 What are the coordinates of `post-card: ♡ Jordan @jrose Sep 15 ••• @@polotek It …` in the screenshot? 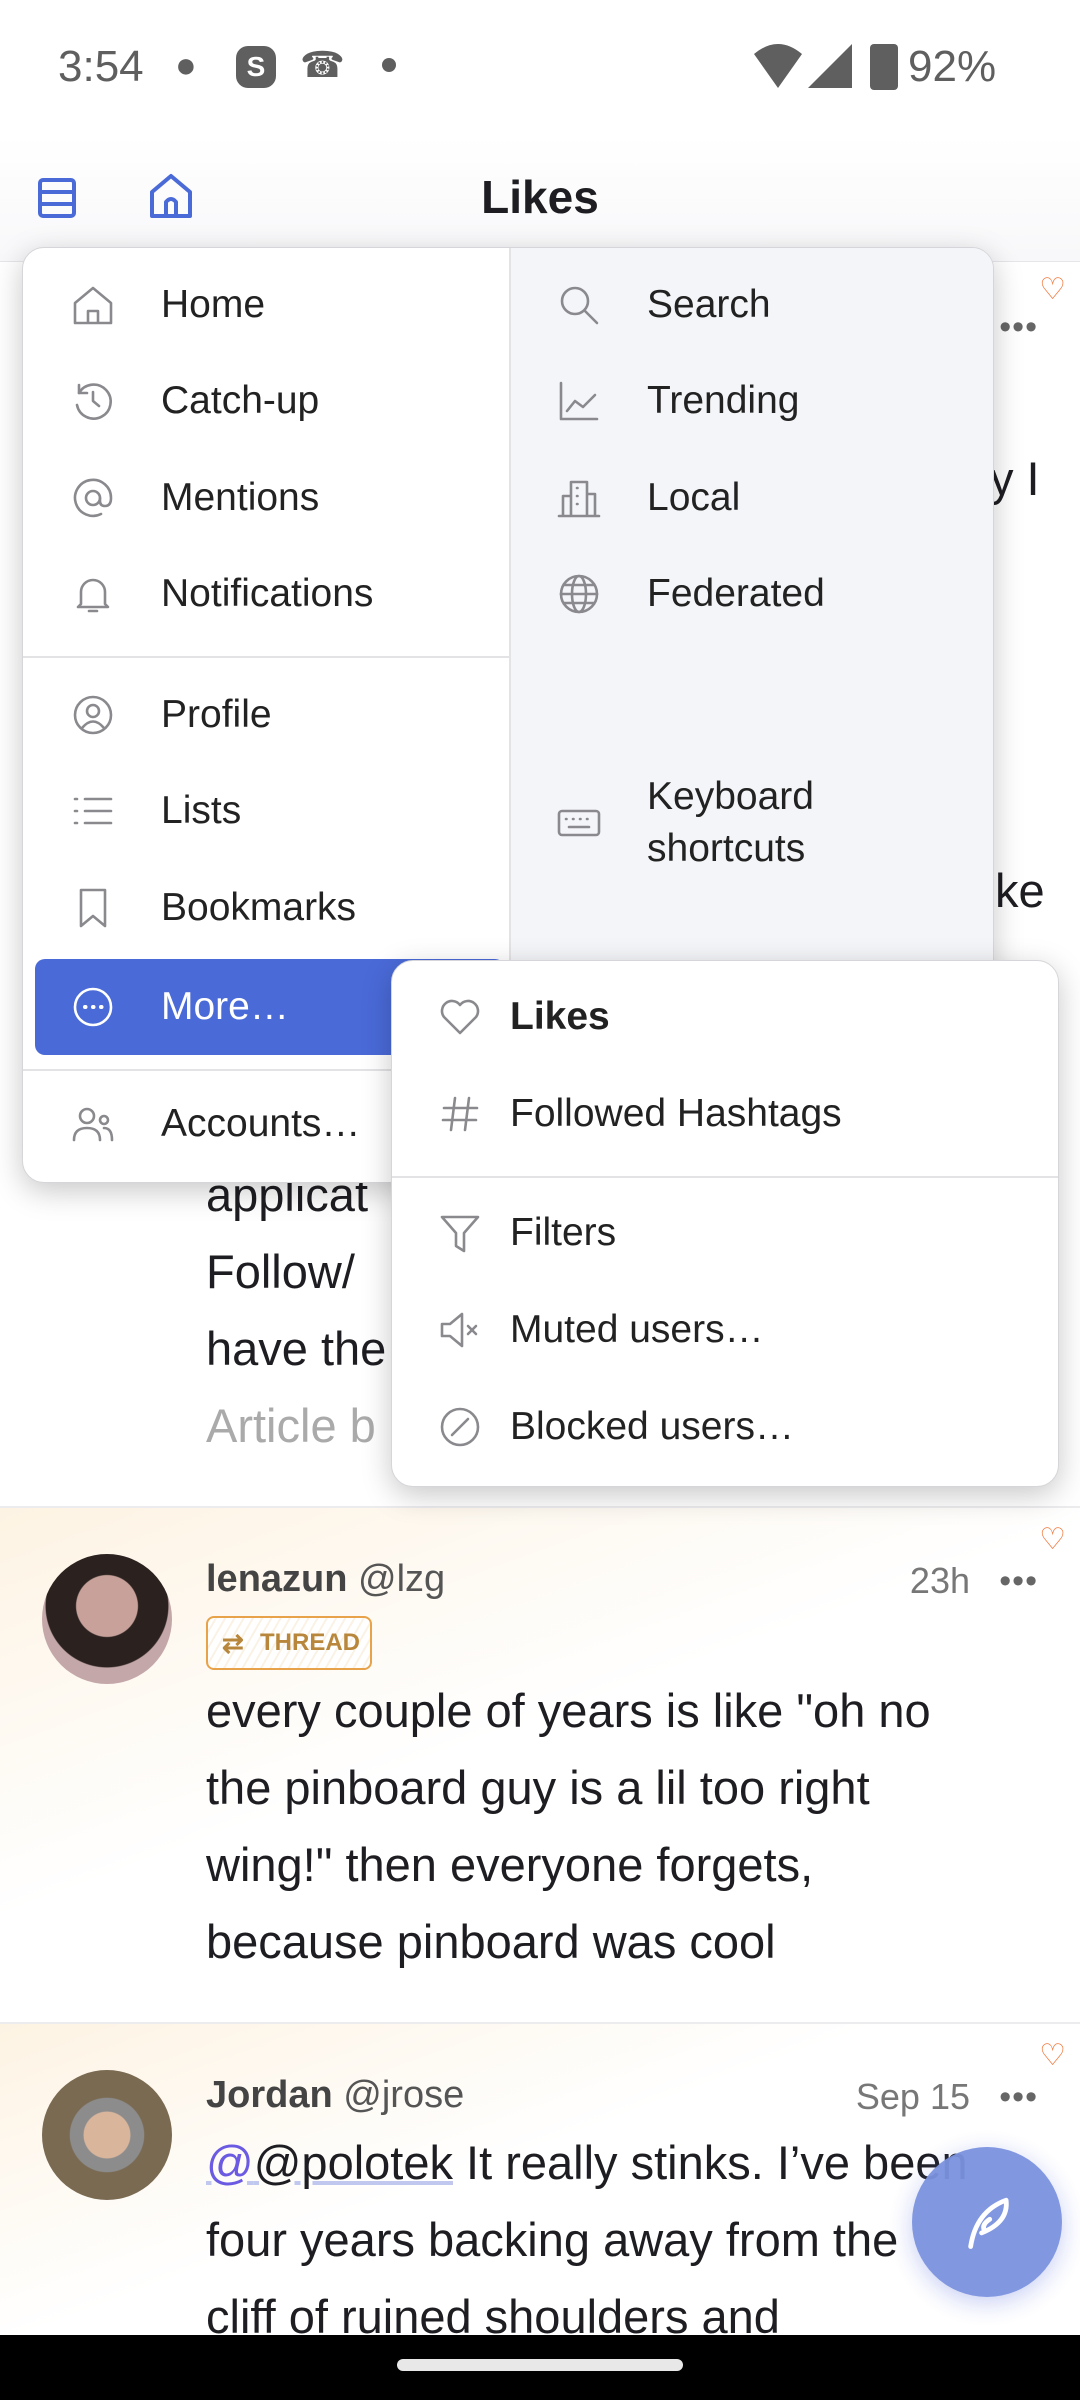 It's located at (540, 2182).